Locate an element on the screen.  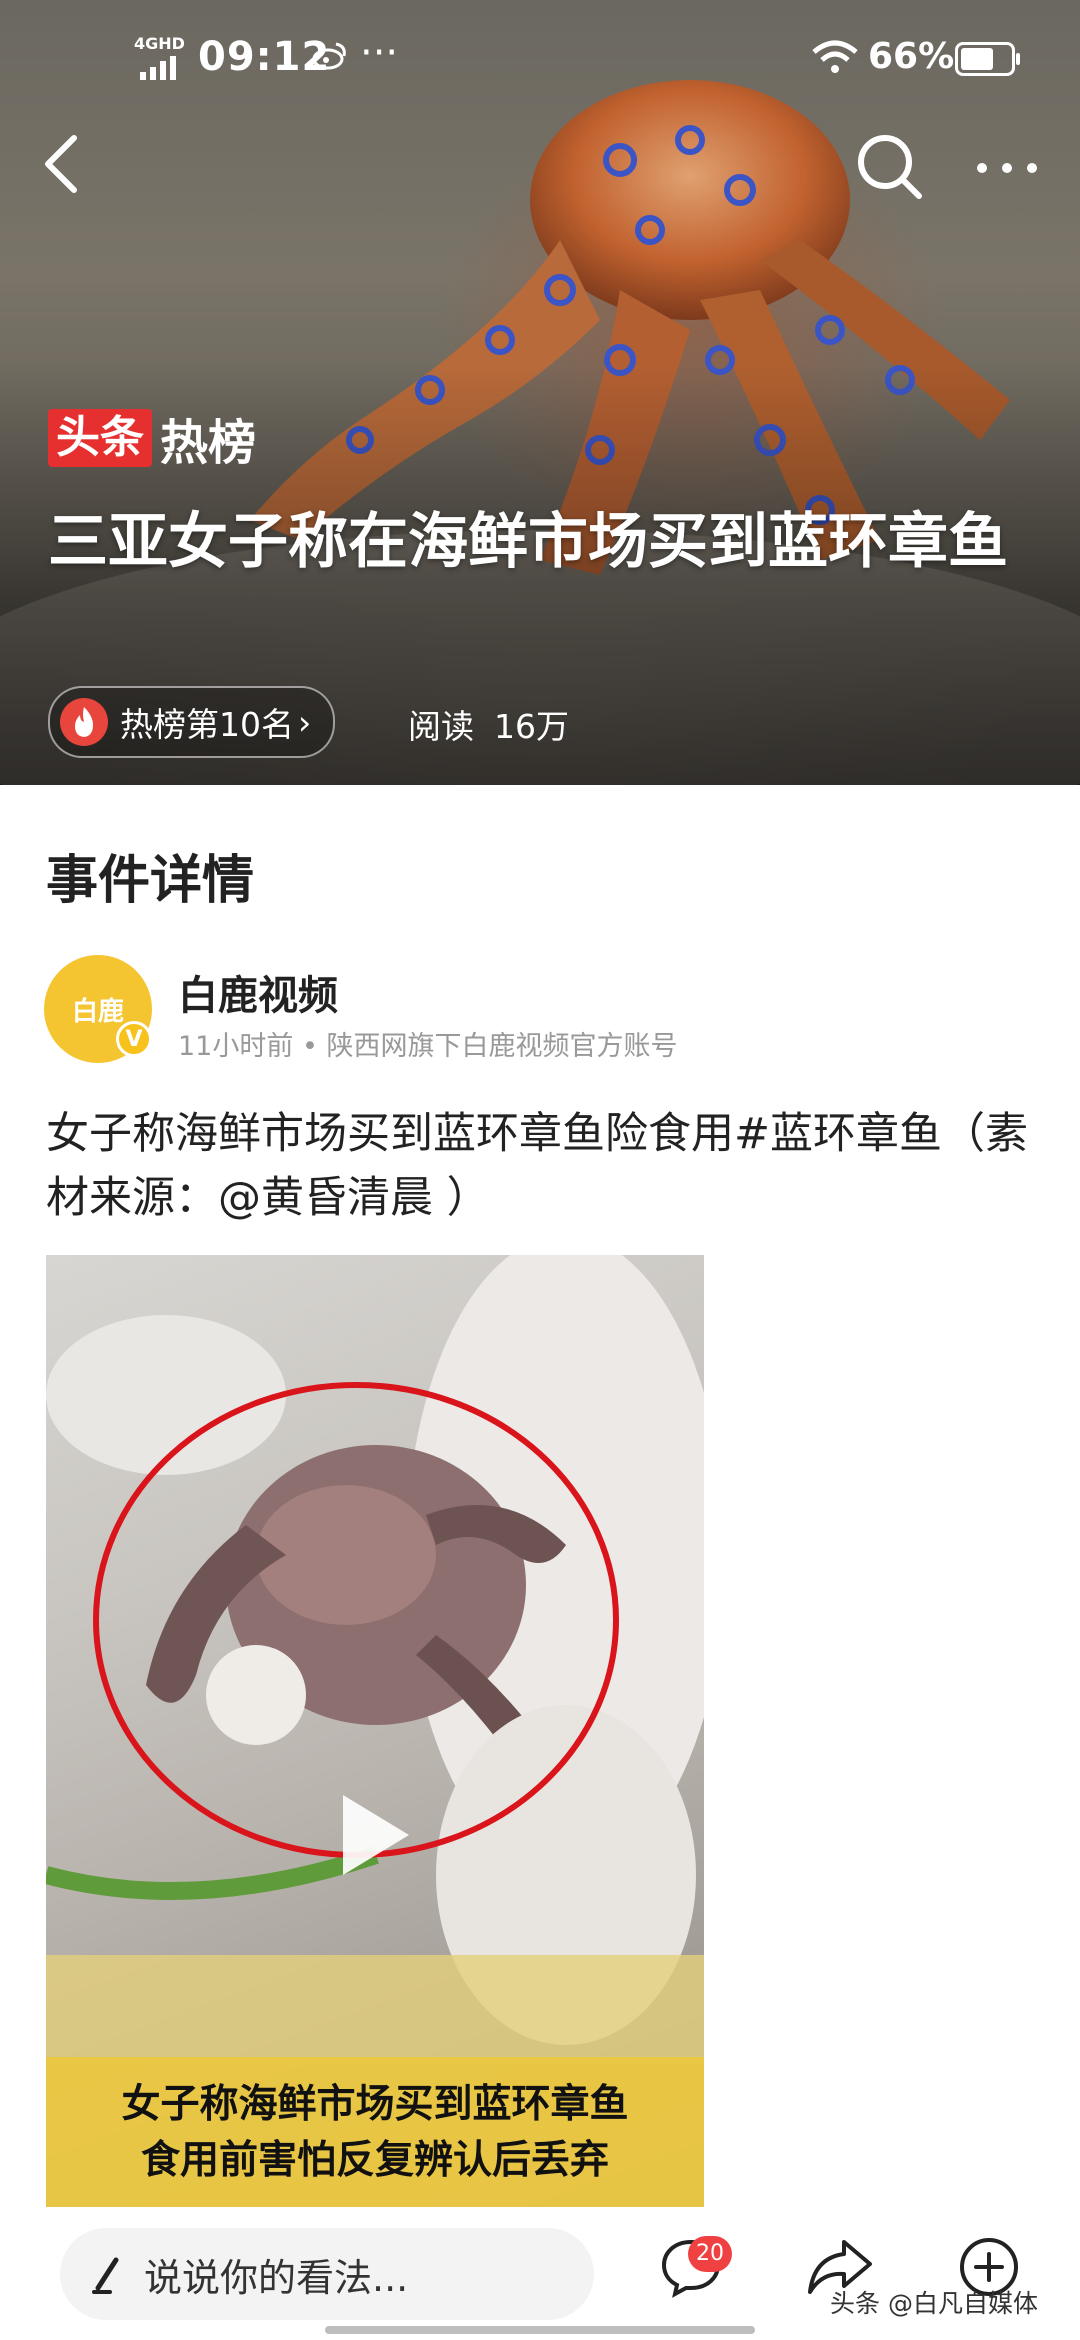
home-indicator is located at coordinates (540, 2330).